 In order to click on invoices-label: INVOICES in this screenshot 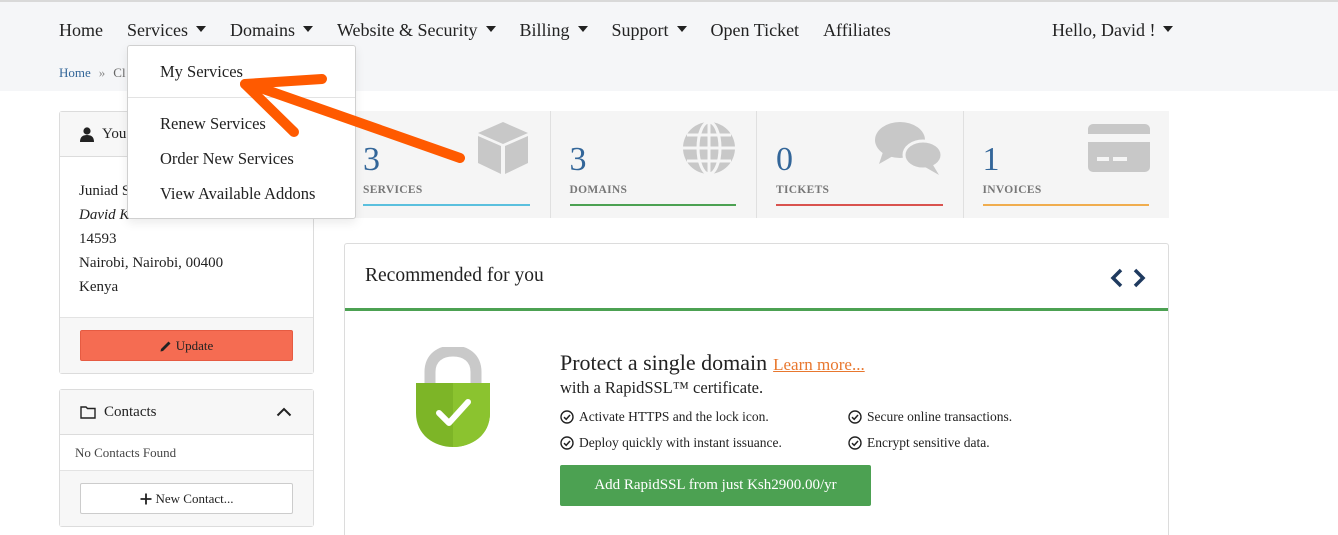, I will do `click(1012, 190)`.